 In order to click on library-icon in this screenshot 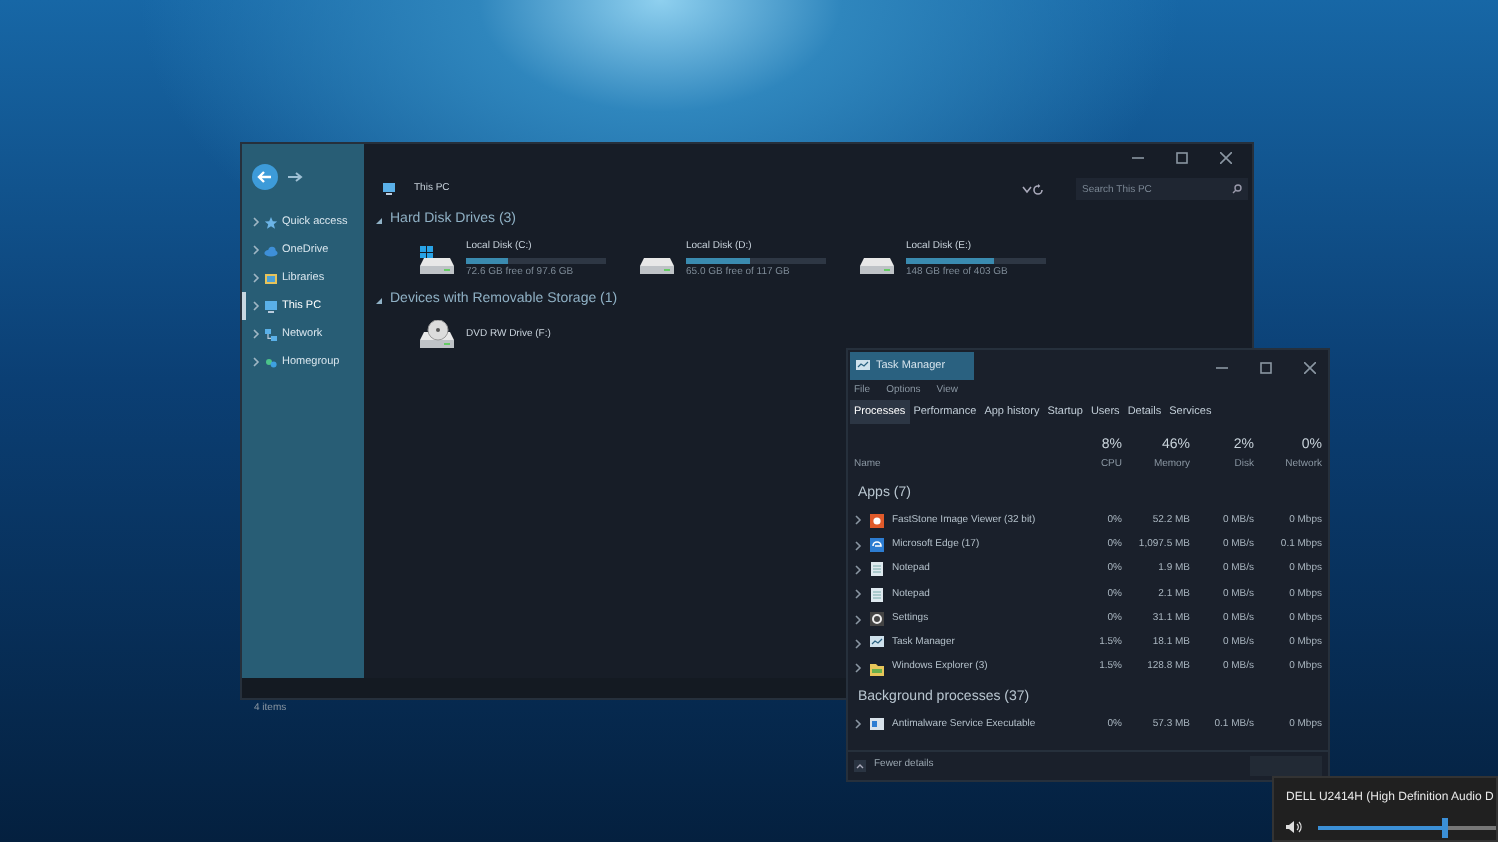, I will do `click(271, 278)`.